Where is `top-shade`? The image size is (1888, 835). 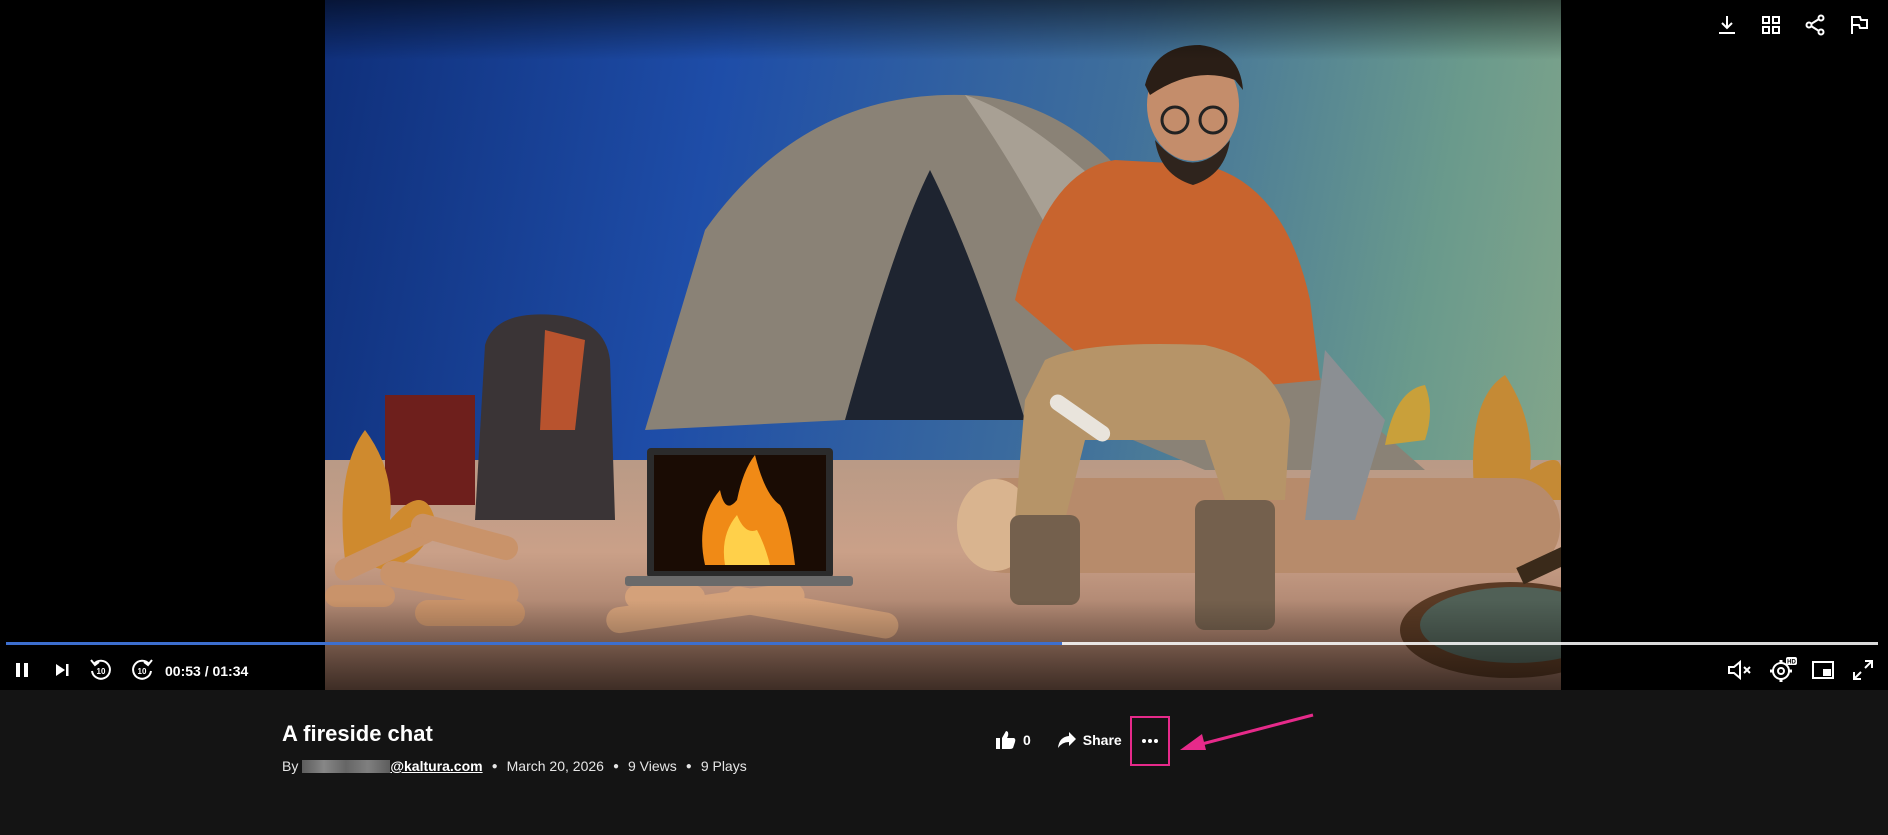 top-shade is located at coordinates (943, 30).